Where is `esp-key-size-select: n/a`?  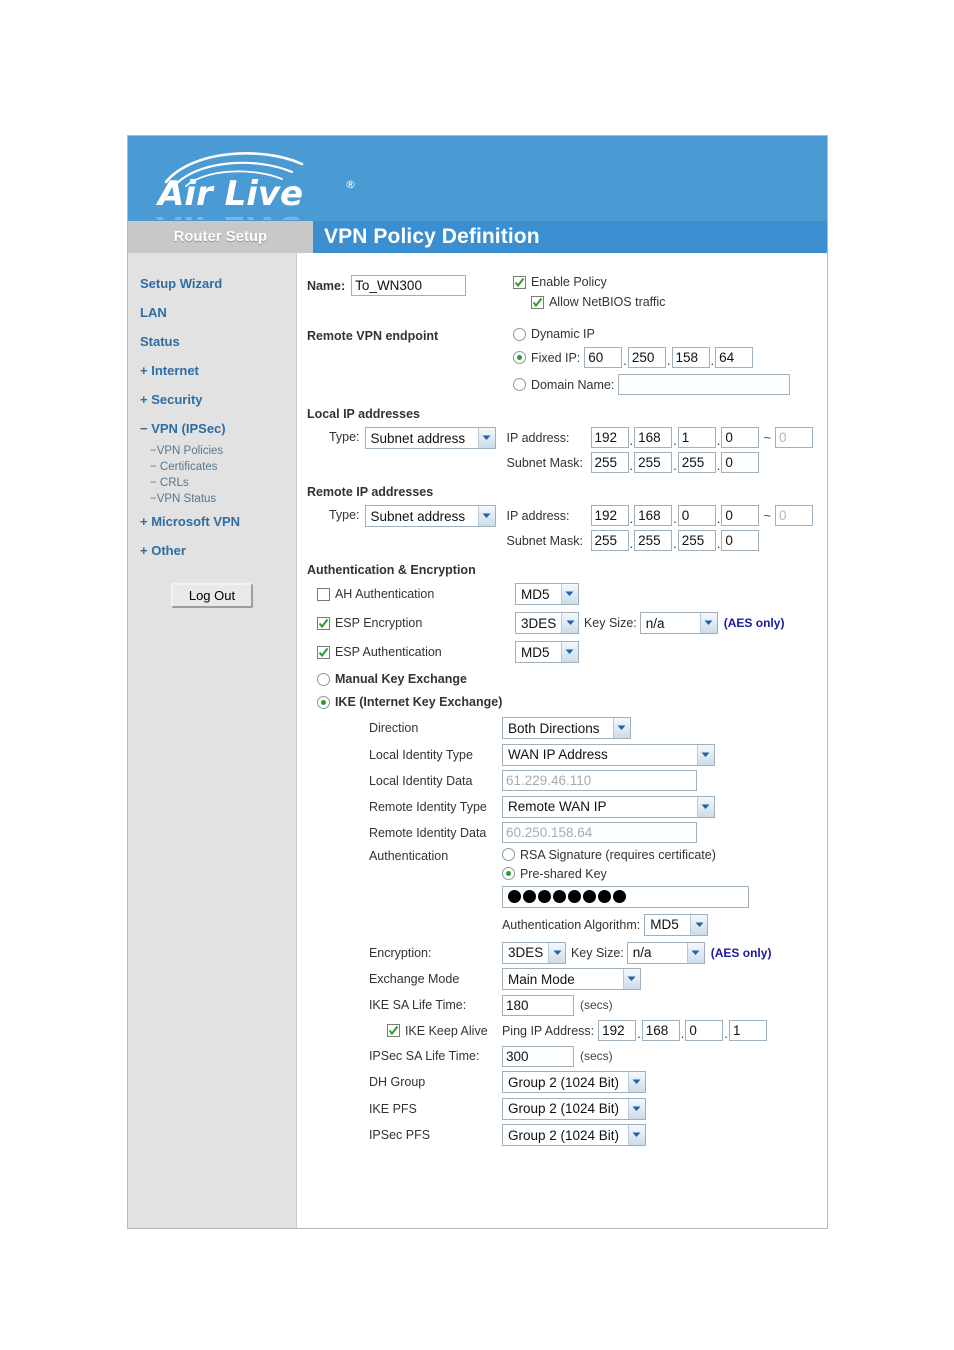 esp-key-size-select: n/a is located at coordinates (678, 623).